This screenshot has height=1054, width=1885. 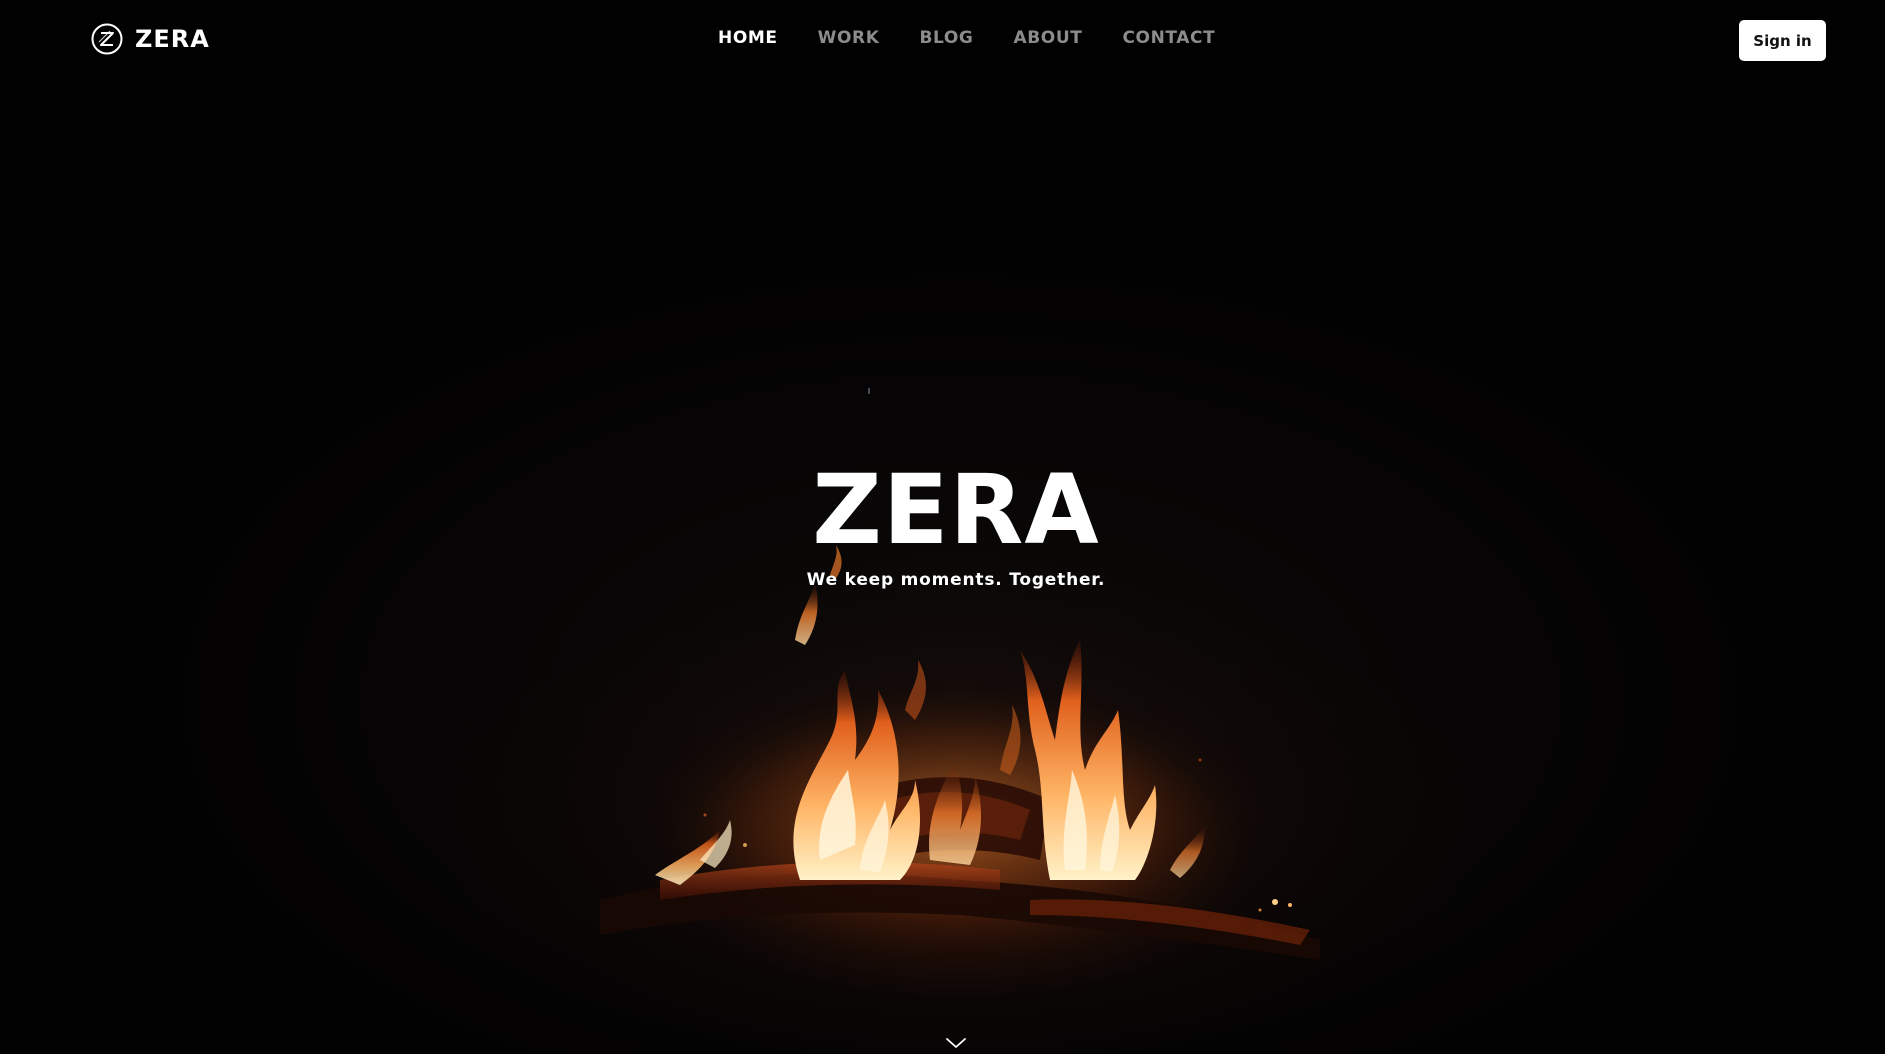 What do you see at coordinates (172, 39) in the screenshot?
I see `brand-name: ZERA` at bounding box center [172, 39].